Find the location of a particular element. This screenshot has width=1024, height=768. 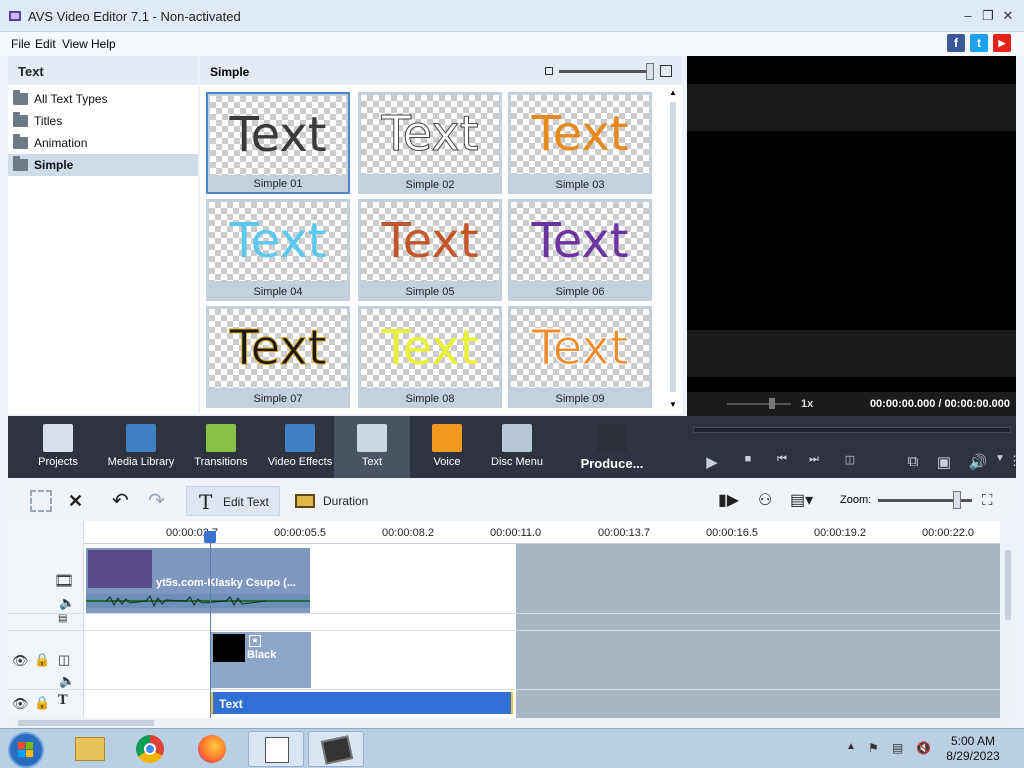

text-clip: Text is located at coordinates (362, 703).